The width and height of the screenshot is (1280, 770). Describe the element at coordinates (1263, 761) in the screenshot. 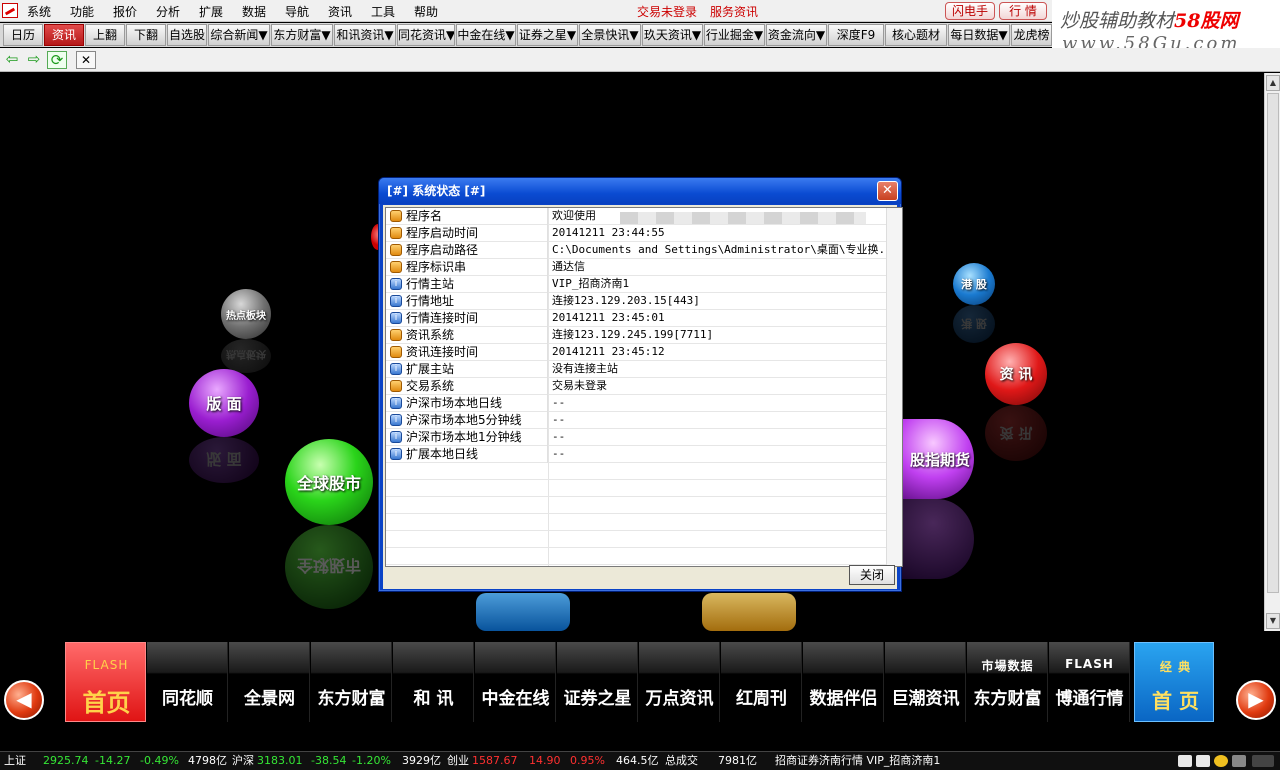

I see `resize-grip-icon` at that location.